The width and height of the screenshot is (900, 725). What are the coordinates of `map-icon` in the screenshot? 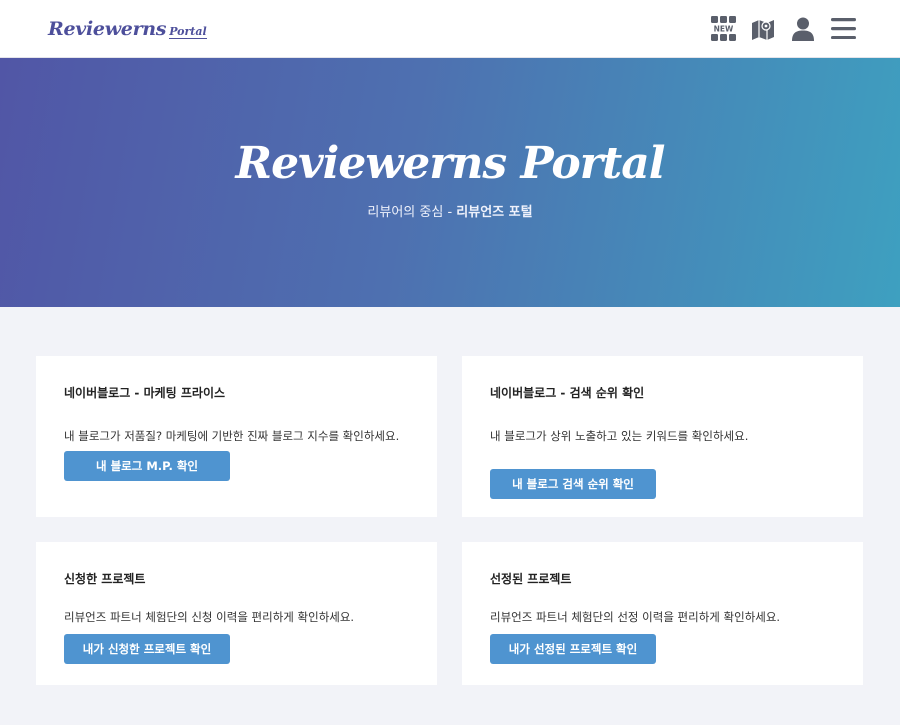 It's located at (763, 29).